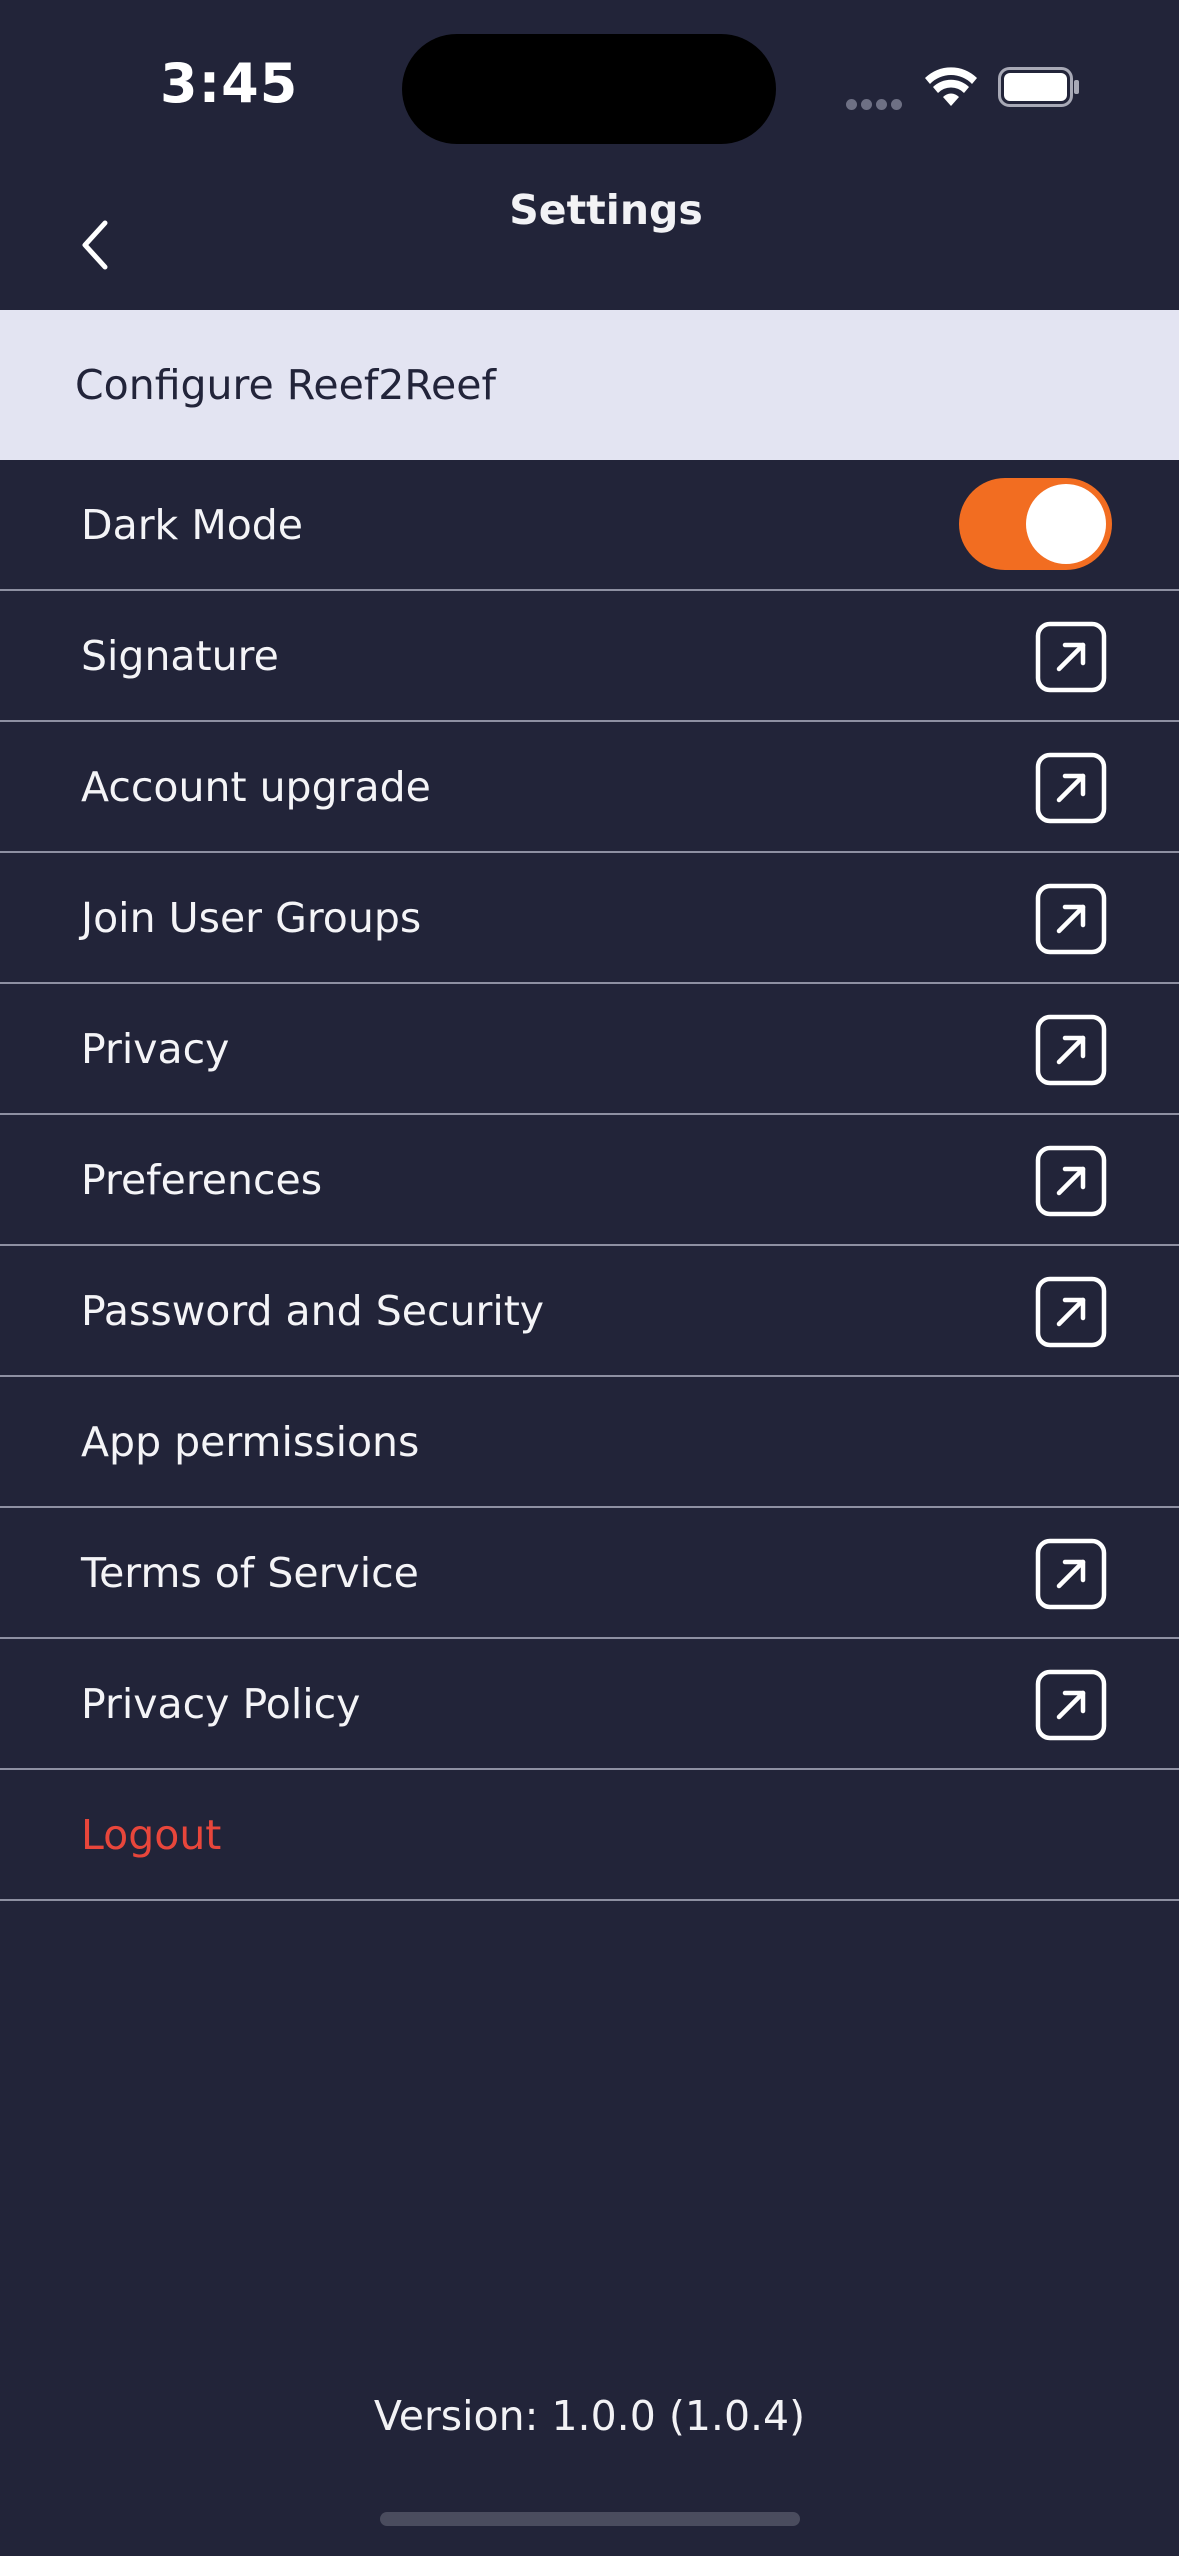  Describe the element at coordinates (589, 918) in the screenshot. I see `settings-row-join-user-groups: Join User Groups` at that location.